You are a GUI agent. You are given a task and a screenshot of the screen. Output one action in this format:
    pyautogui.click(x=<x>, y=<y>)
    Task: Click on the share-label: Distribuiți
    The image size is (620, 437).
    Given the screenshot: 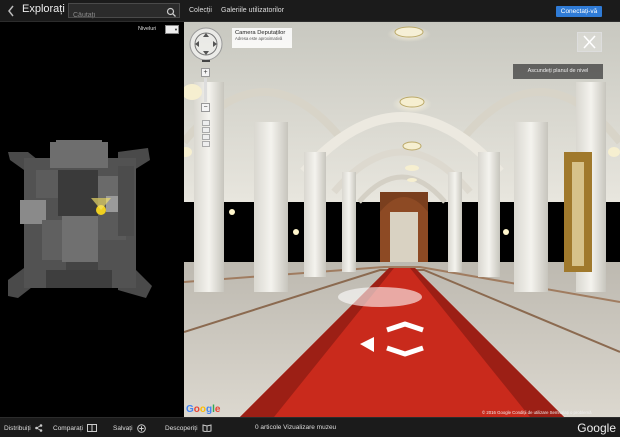 What is the action you would take?
    pyautogui.click(x=17, y=428)
    